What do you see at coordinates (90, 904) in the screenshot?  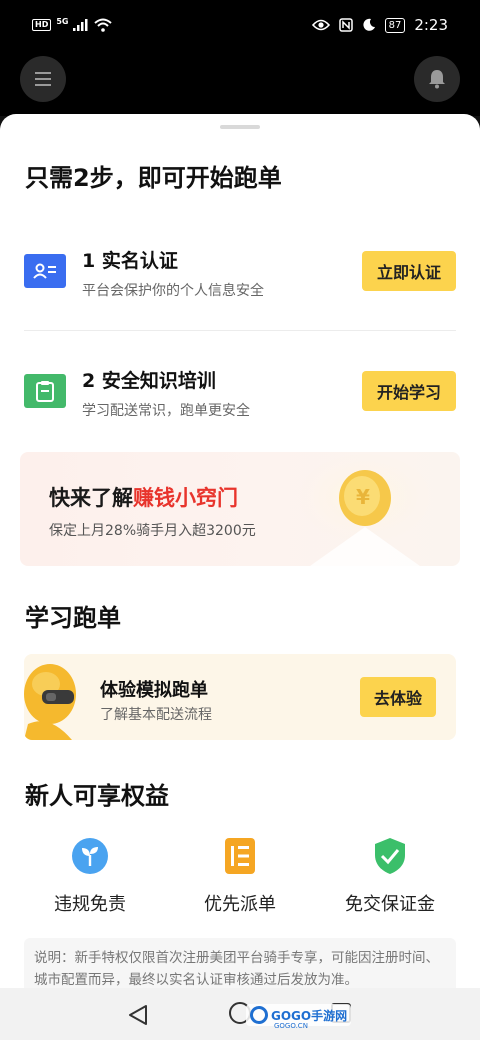 I see `benefit-label: 违规免责` at bounding box center [90, 904].